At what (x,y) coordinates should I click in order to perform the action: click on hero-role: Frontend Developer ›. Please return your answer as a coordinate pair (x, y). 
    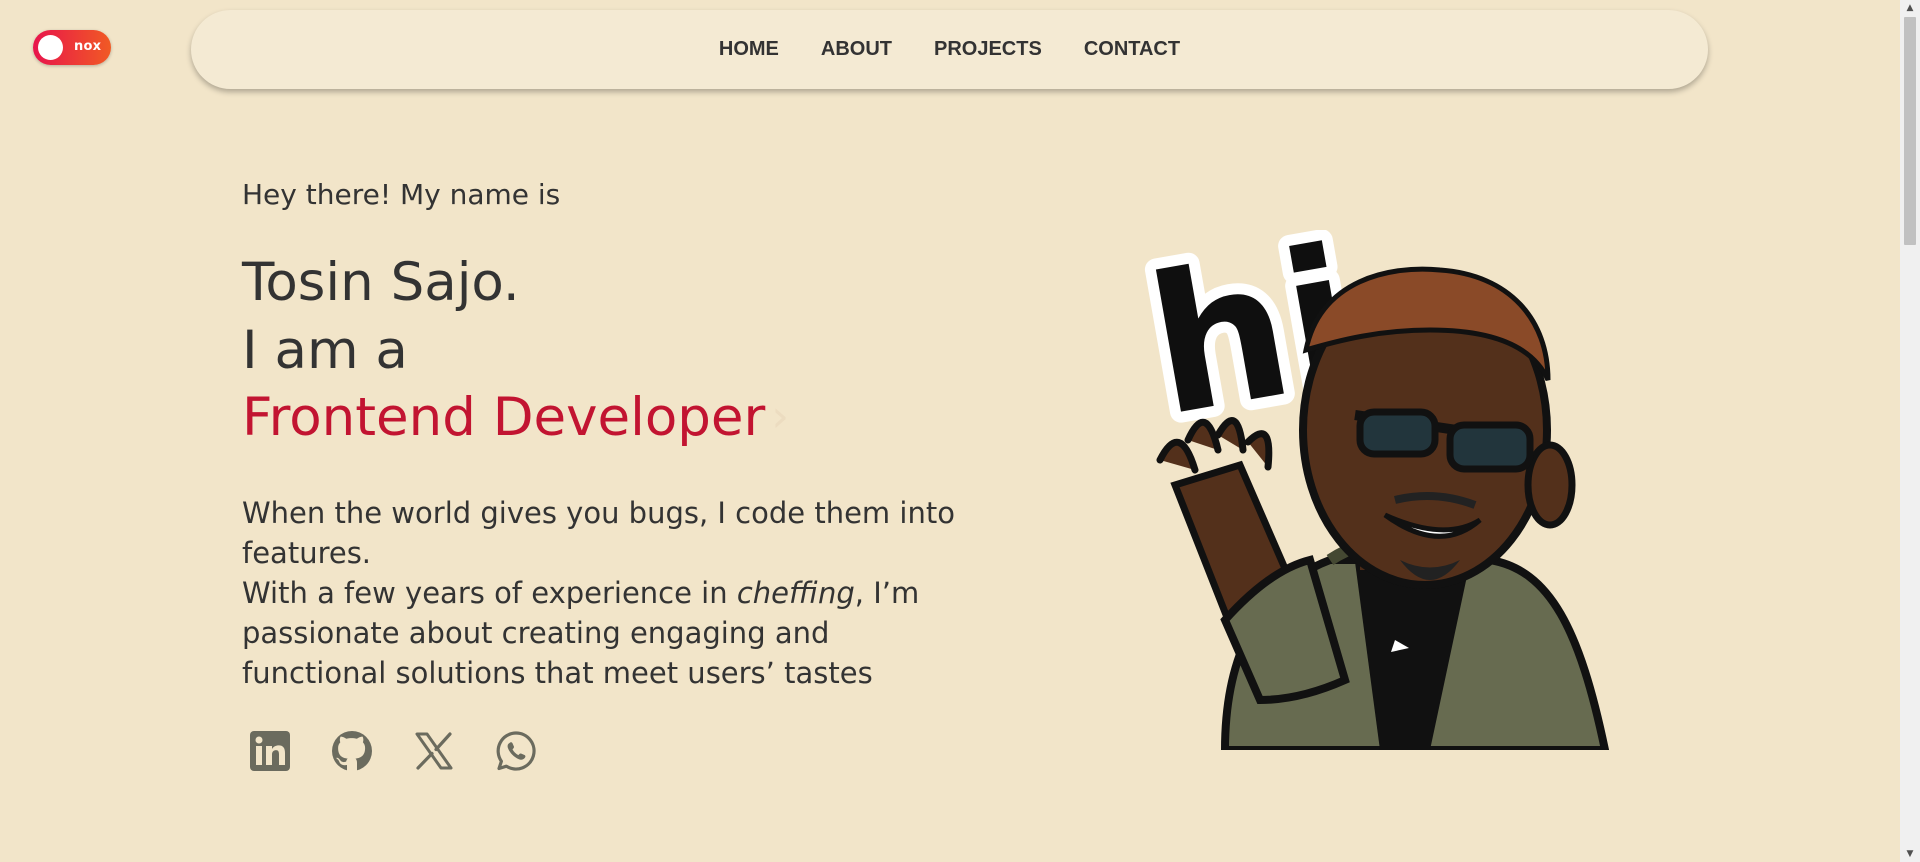
    Looking at the image, I should click on (515, 417).